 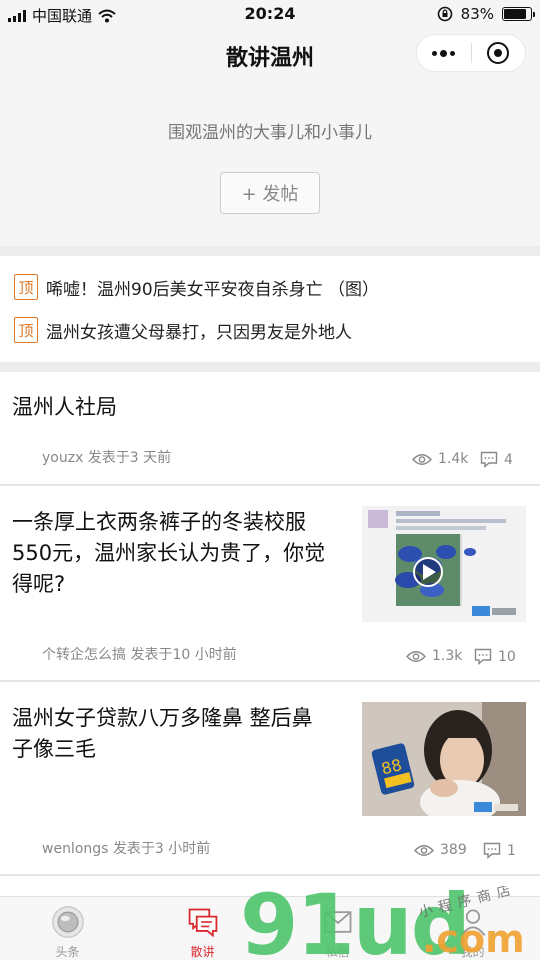 I want to click on comment-count-value: 4, so click(x=508, y=459).